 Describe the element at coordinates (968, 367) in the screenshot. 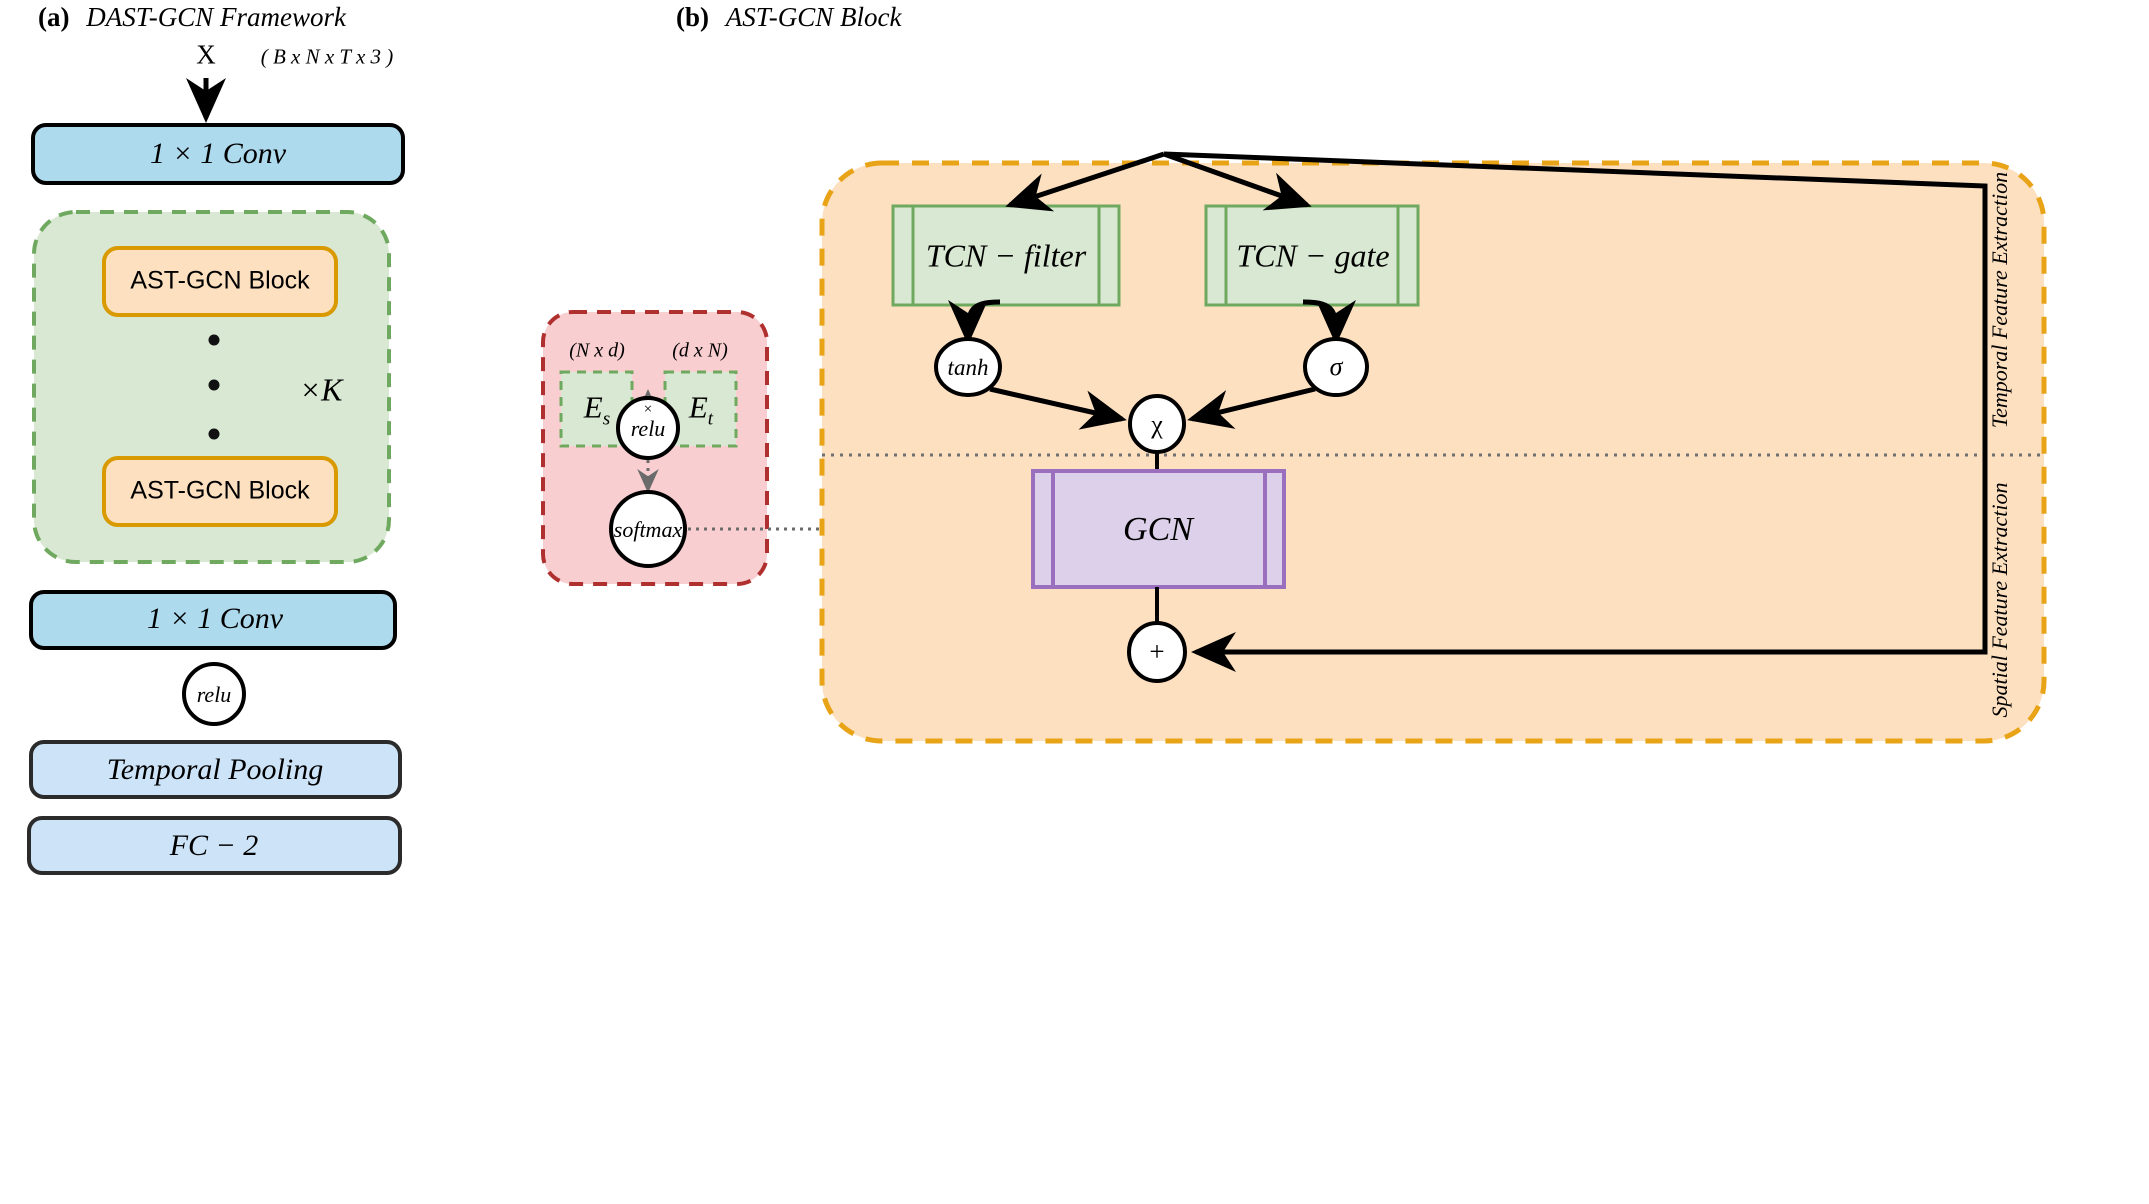

I see `tanh-label: tanh` at that location.